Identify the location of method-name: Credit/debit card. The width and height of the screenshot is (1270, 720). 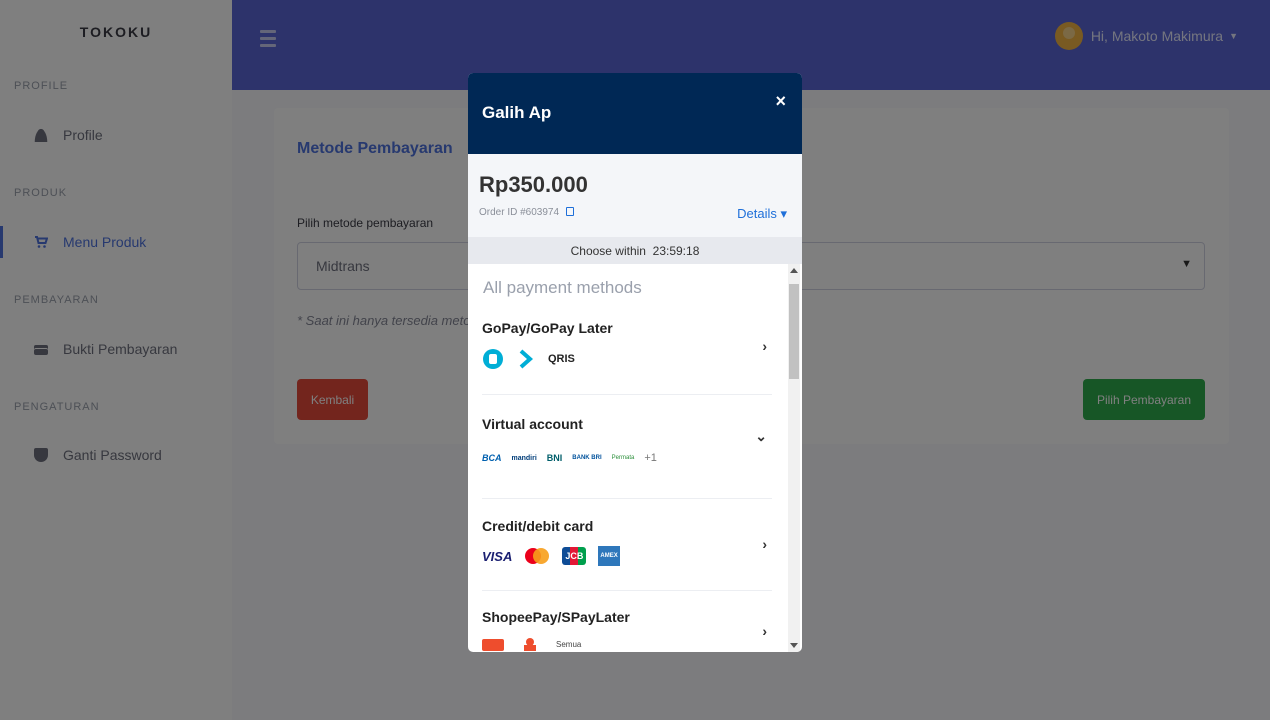
(538, 526).